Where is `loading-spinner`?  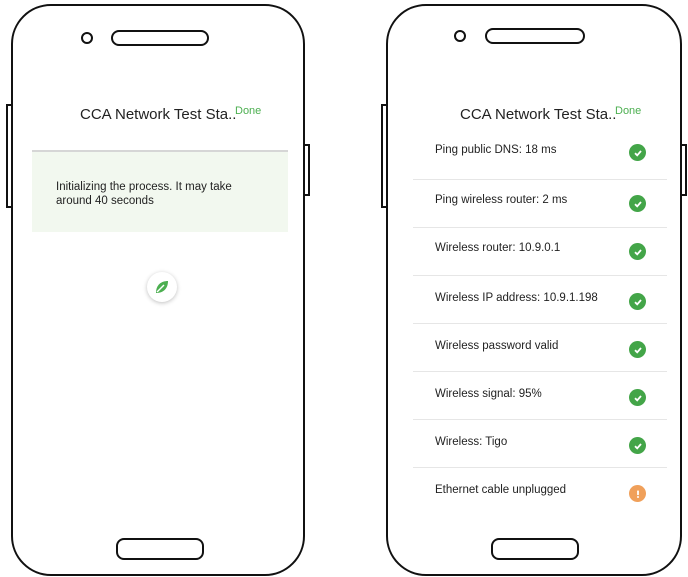 loading-spinner is located at coordinates (162, 287).